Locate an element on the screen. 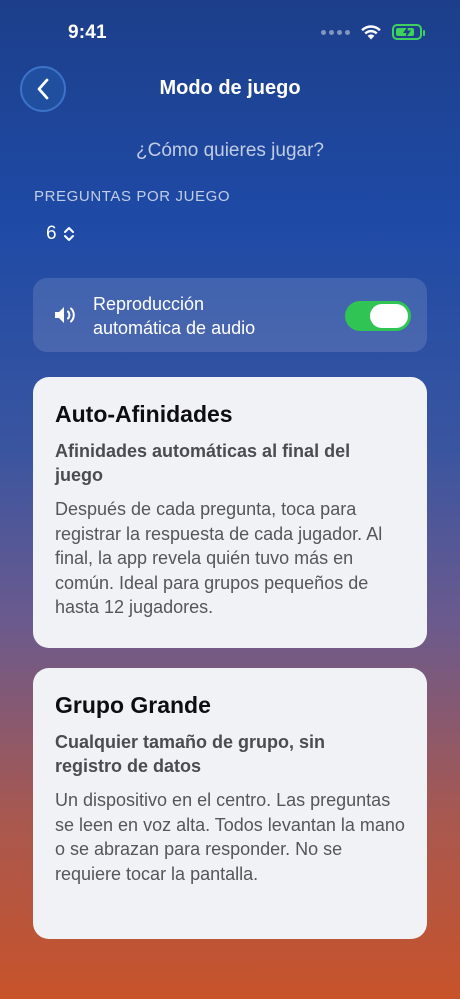 This screenshot has height=999, width=460. mode-card-title: Grupo Grande is located at coordinates (133, 705).